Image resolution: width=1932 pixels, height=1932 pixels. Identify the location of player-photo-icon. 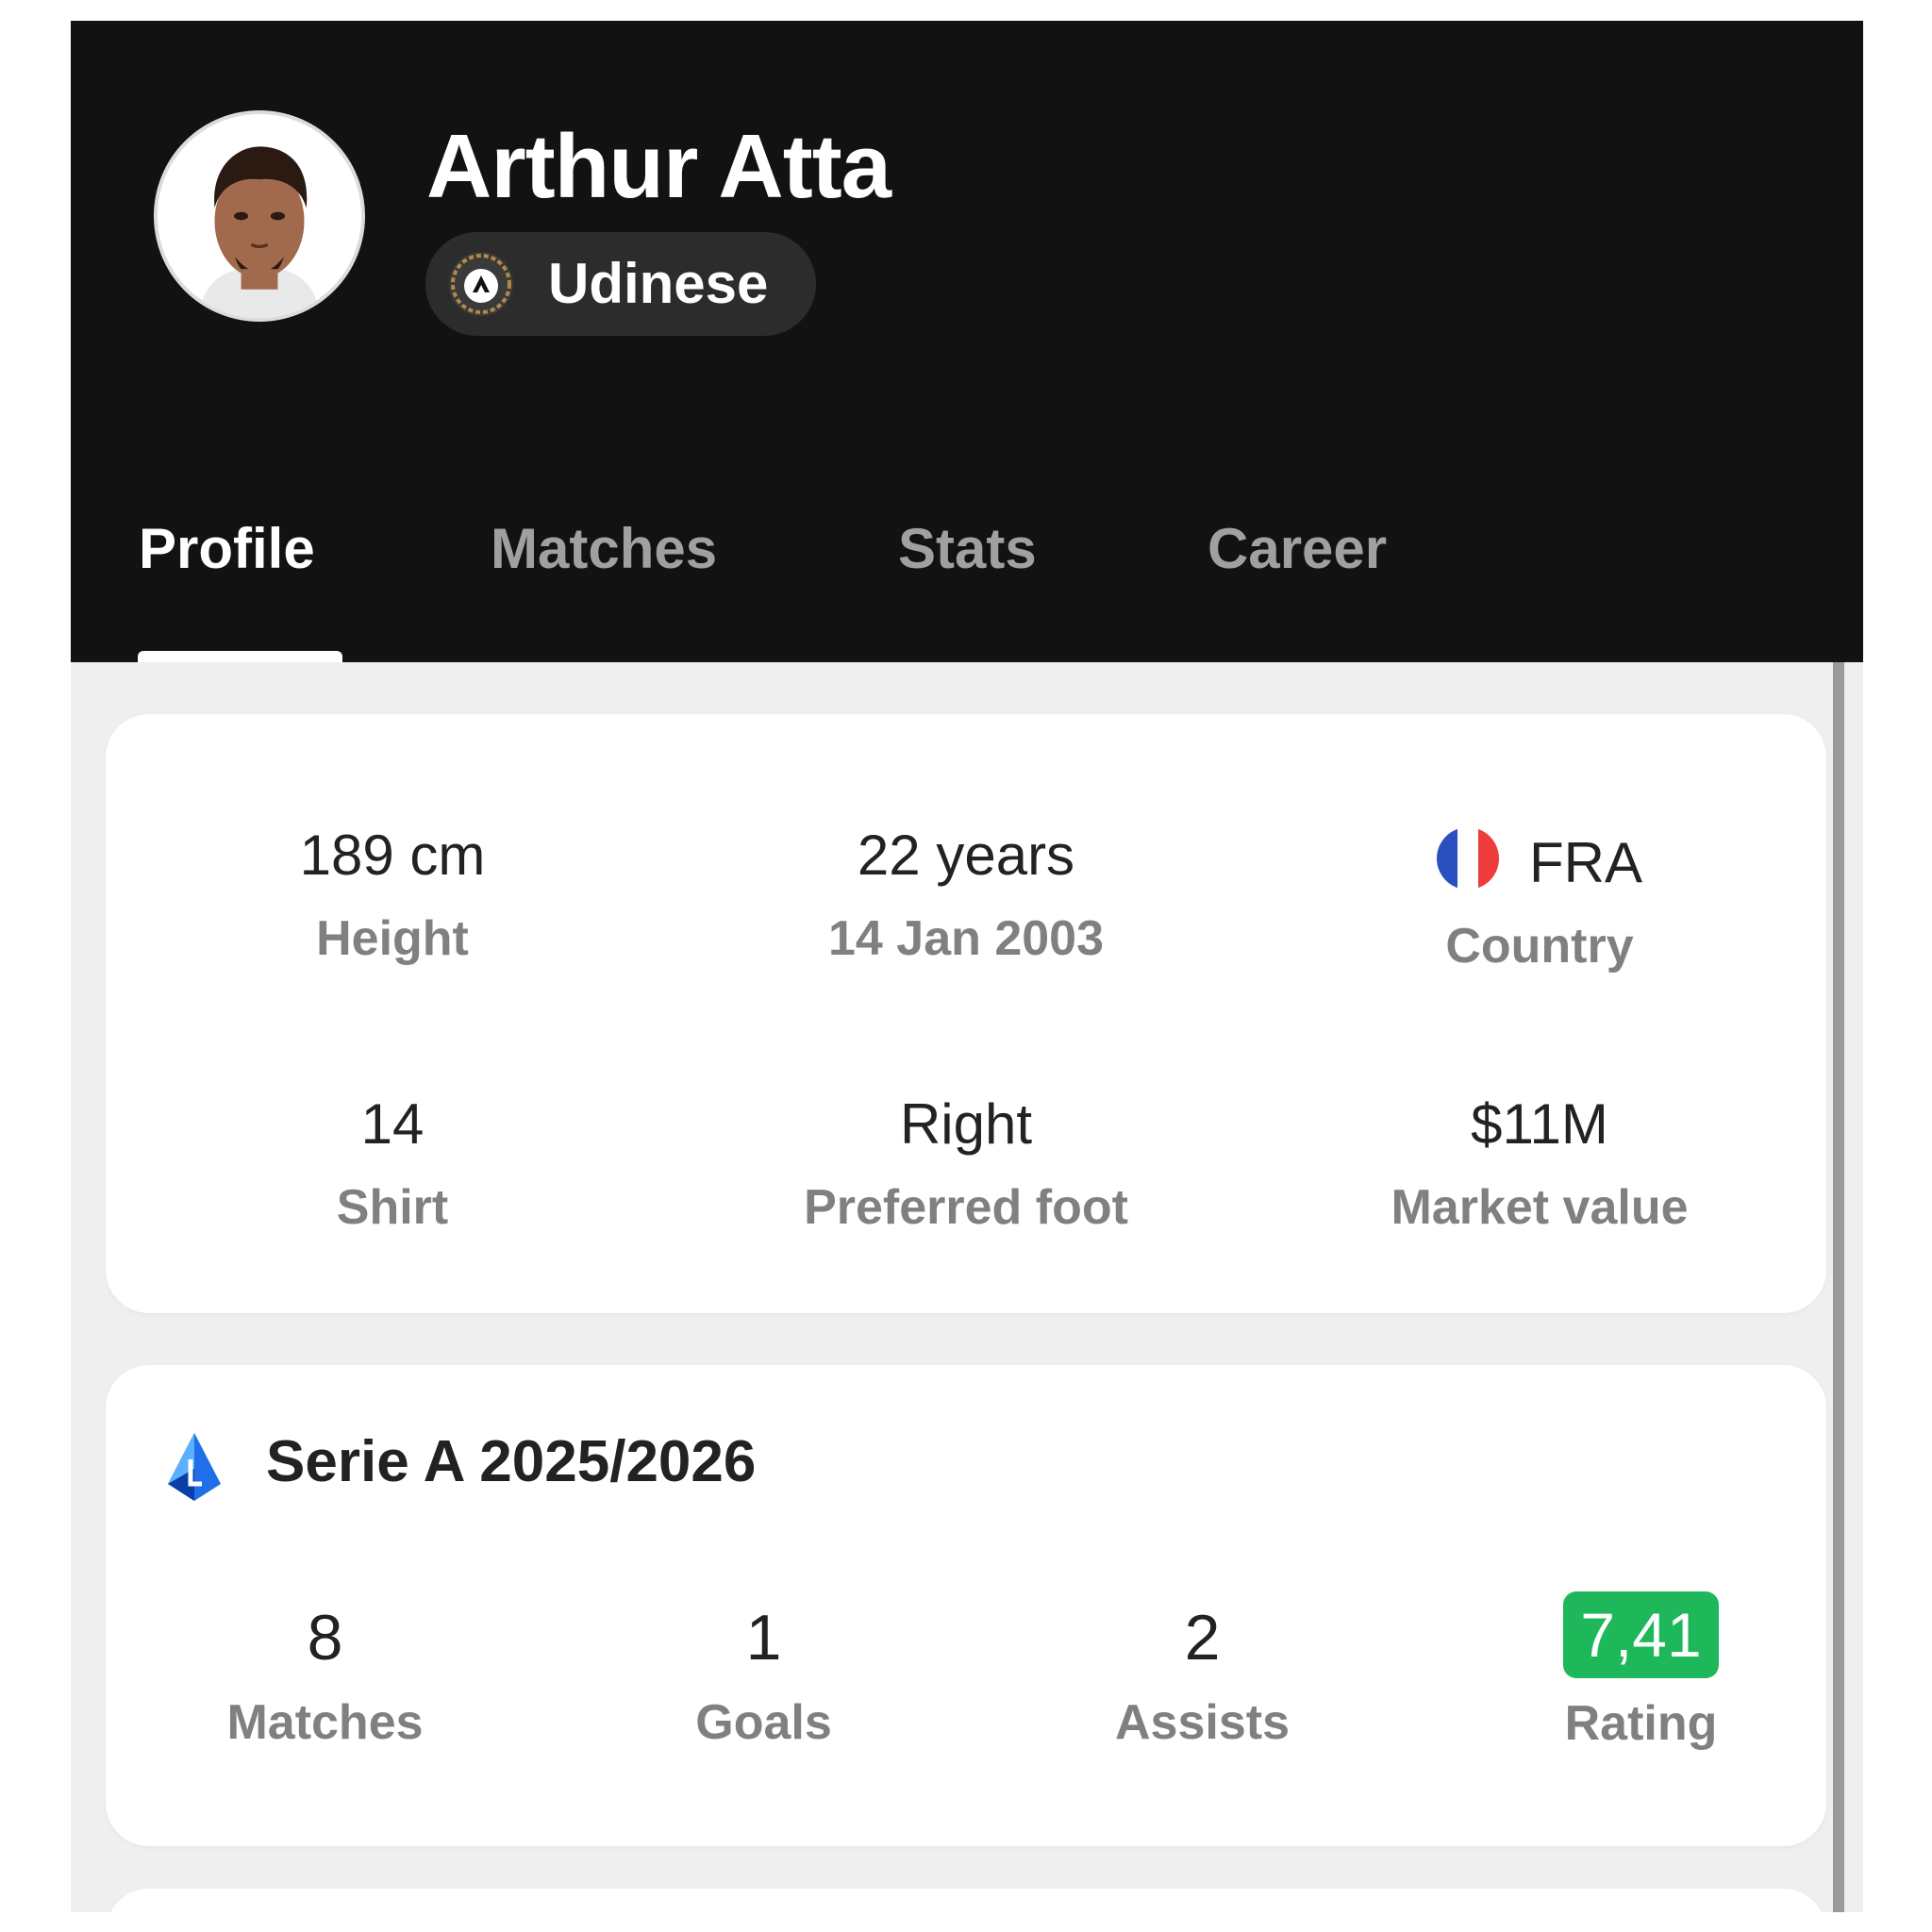
(260, 216).